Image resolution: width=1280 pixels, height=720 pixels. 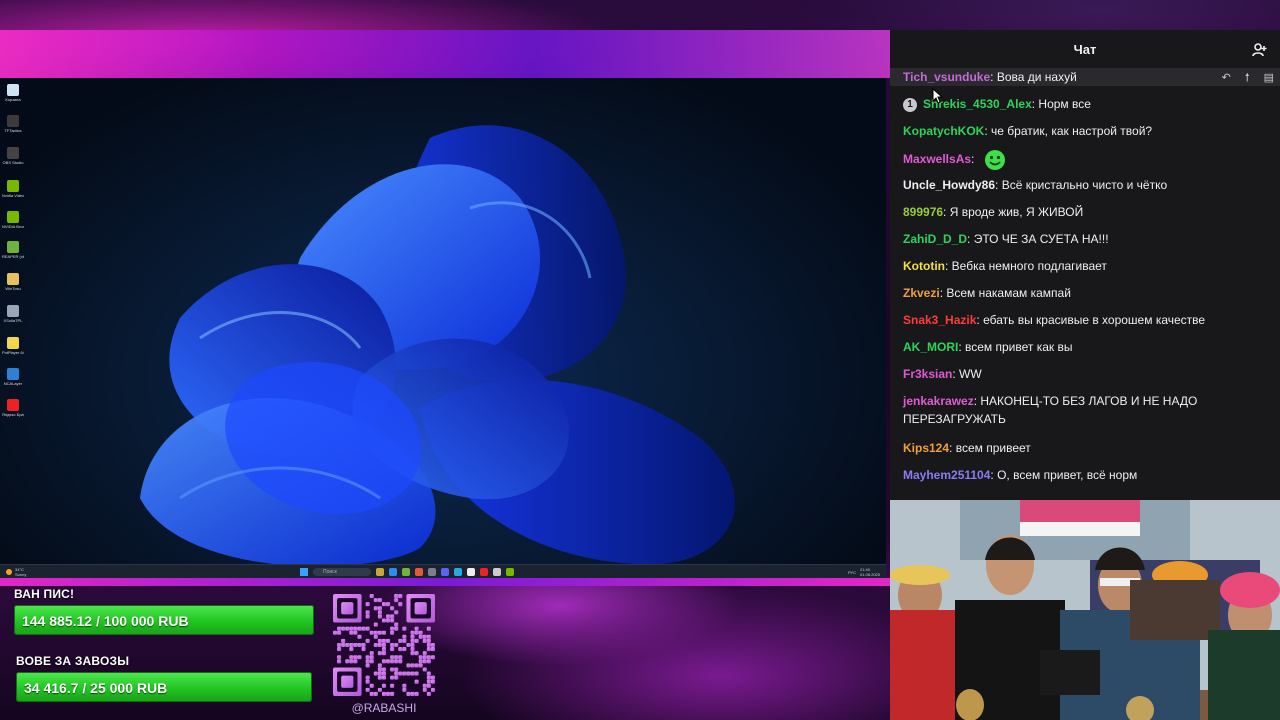 I want to click on store-icon, so click(x=393, y=572).